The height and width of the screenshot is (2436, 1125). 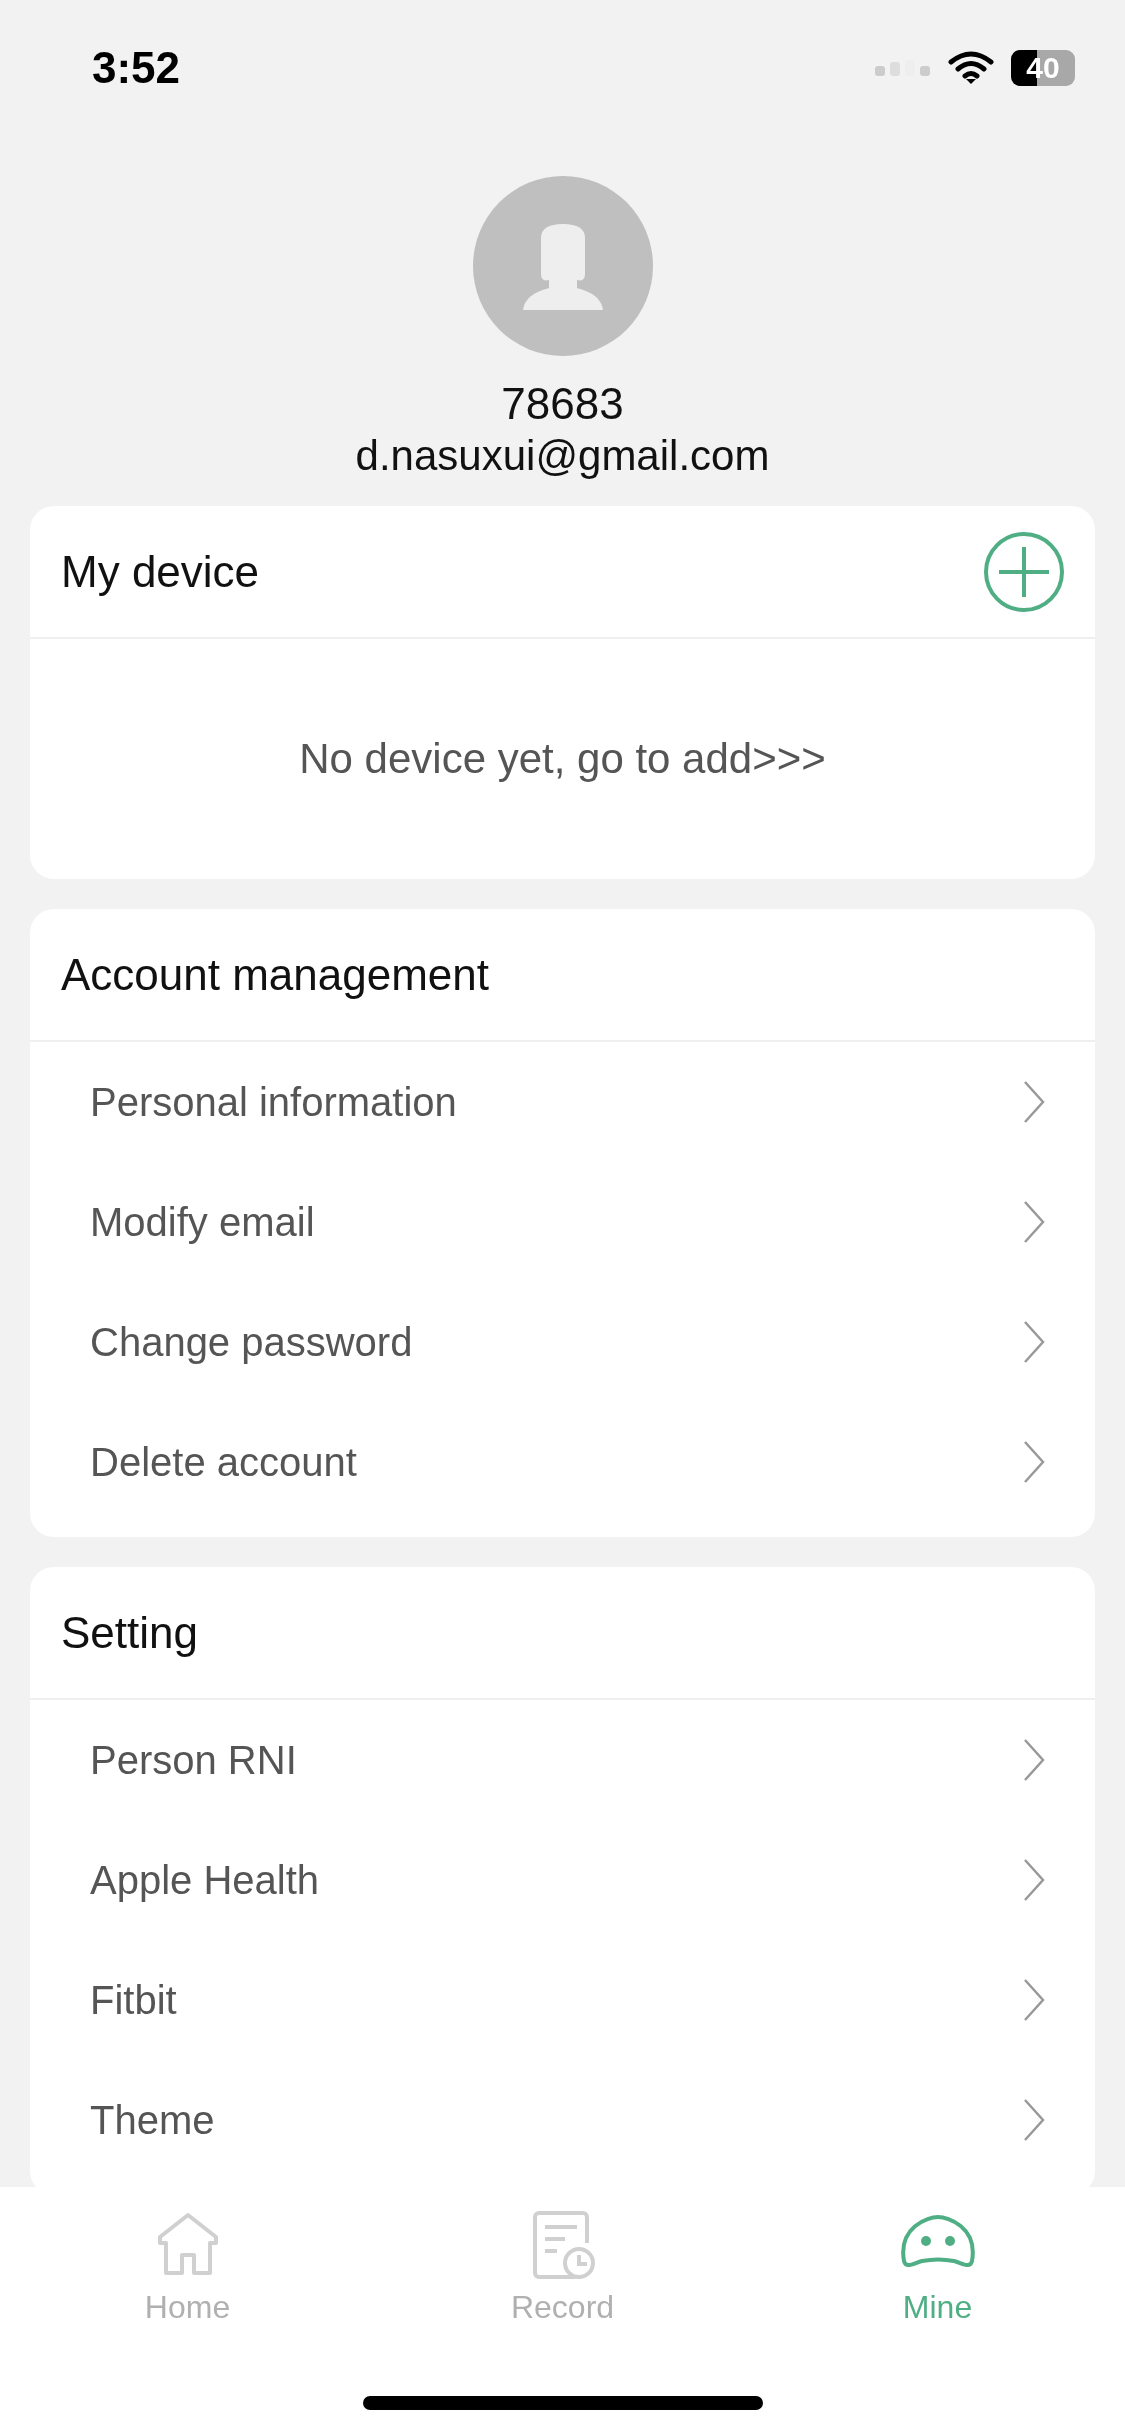 What do you see at coordinates (251, 1342) in the screenshot?
I see `menu-item: Change password` at bounding box center [251, 1342].